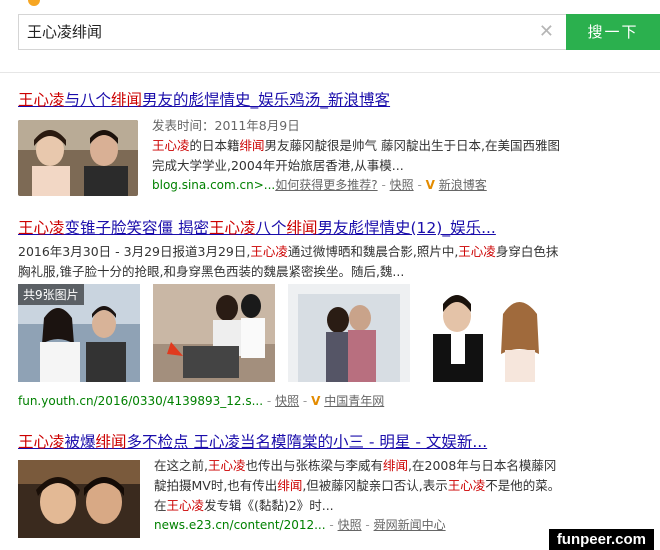 The image size is (660, 550). What do you see at coordinates (283, 333) in the screenshot?
I see `image-strip: 共9张图片` at bounding box center [283, 333].